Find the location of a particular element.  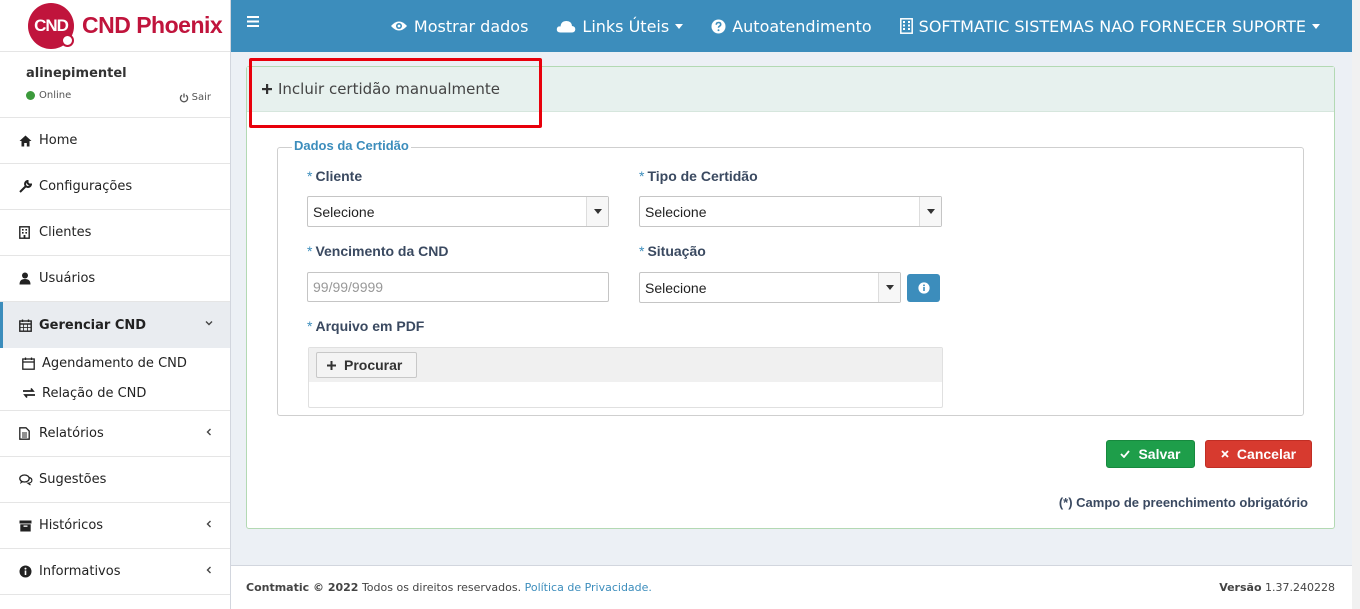

cliente-label: * Cliente is located at coordinates (334, 176).